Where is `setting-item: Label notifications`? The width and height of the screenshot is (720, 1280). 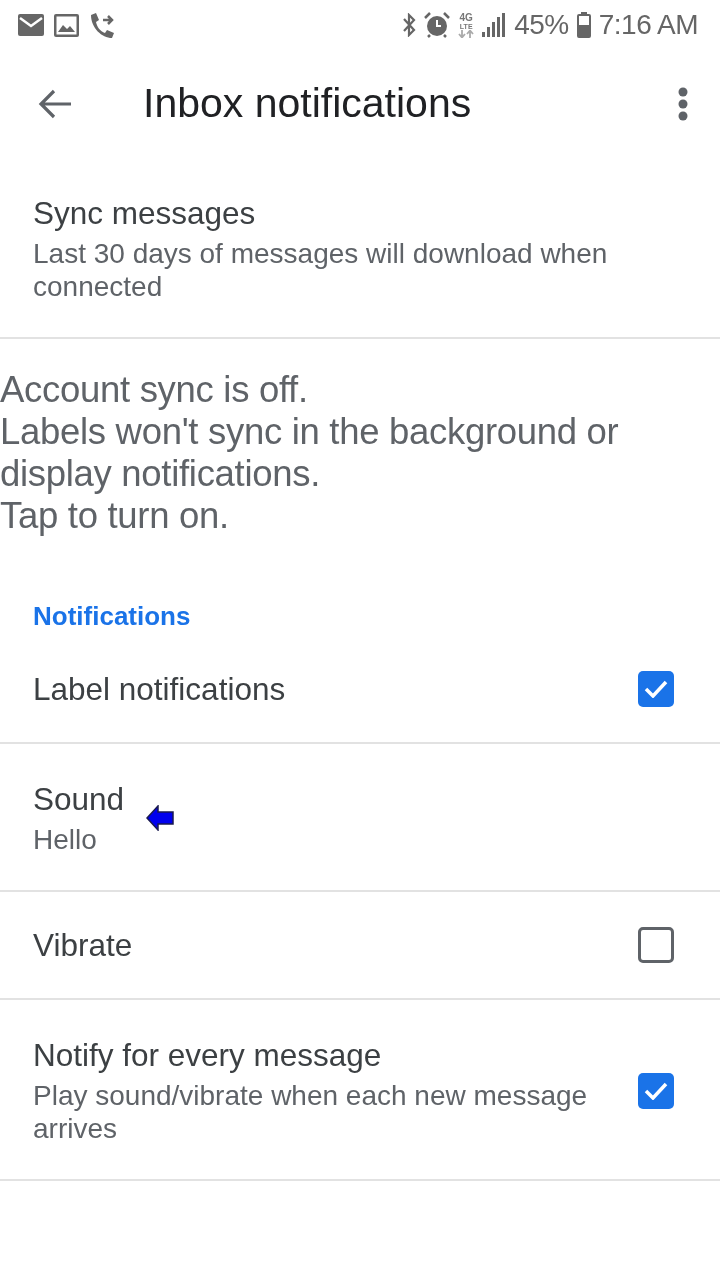 setting-item: Label notifications is located at coordinates (360, 690).